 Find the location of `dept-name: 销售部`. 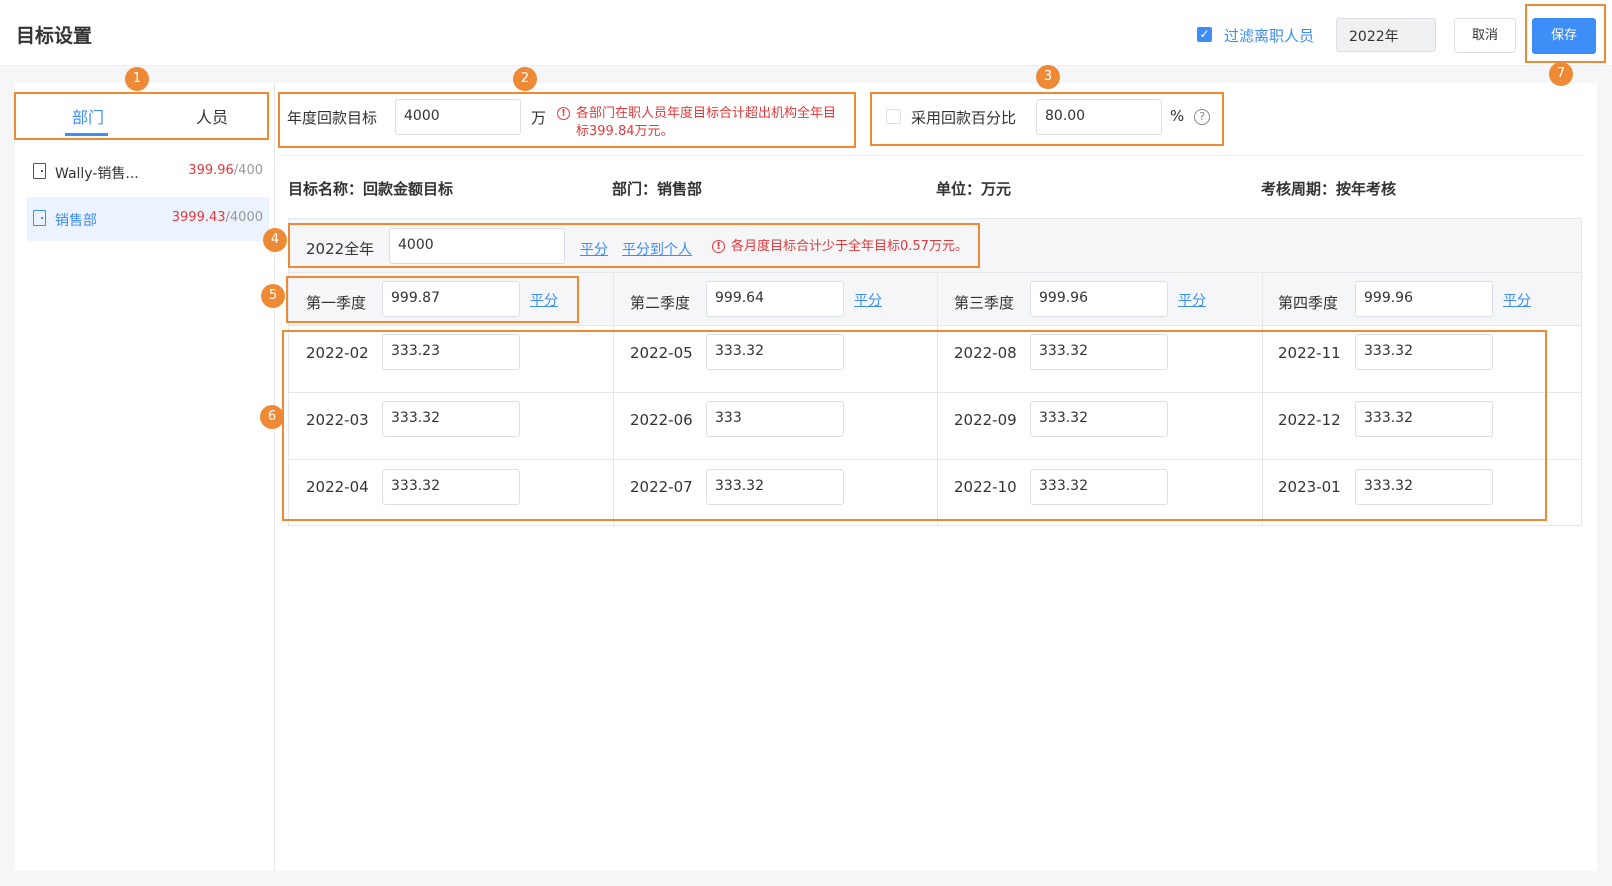

dept-name: 销售部 is located at coordinates (76, 221).